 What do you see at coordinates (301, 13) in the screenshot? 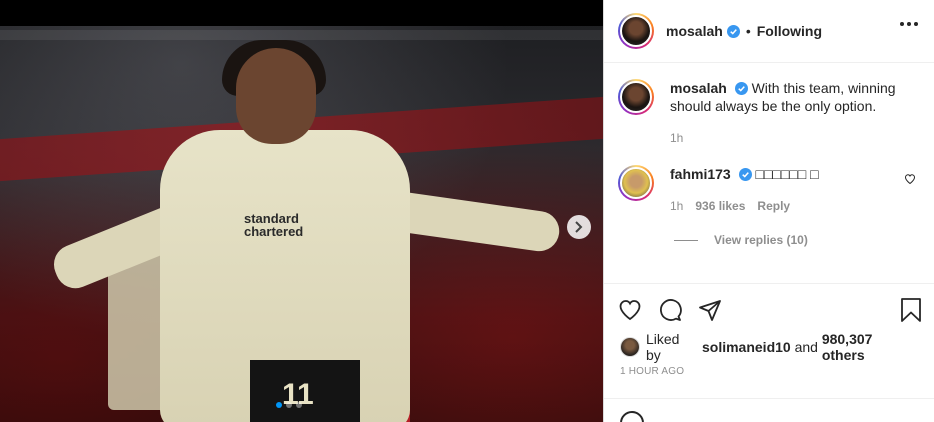
I see `photo-top-strip` at bounding box center [301, 13].